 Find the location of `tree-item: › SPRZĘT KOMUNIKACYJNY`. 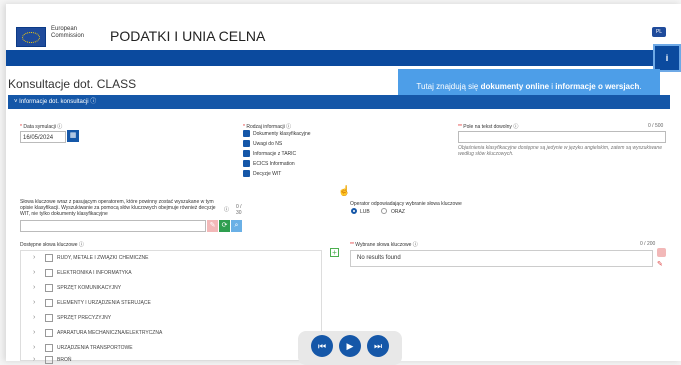

tree-item: › SPRZĘT KOMUNIKACYJNY is located at coordinates (77, 288).